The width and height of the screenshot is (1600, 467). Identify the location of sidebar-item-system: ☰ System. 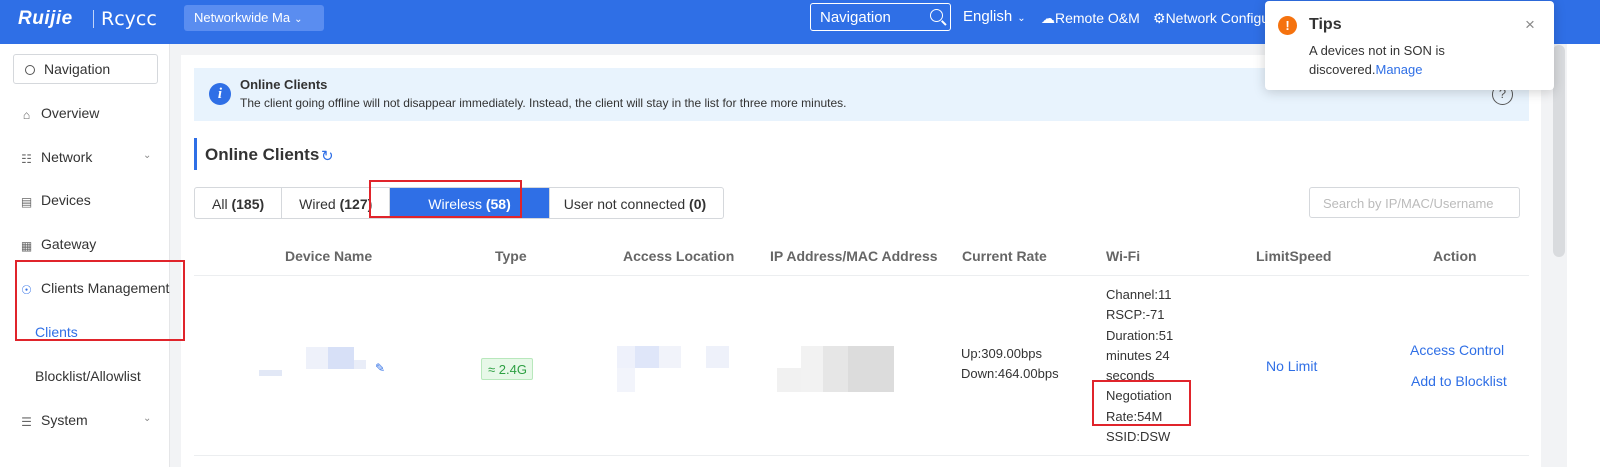
(54, 420).